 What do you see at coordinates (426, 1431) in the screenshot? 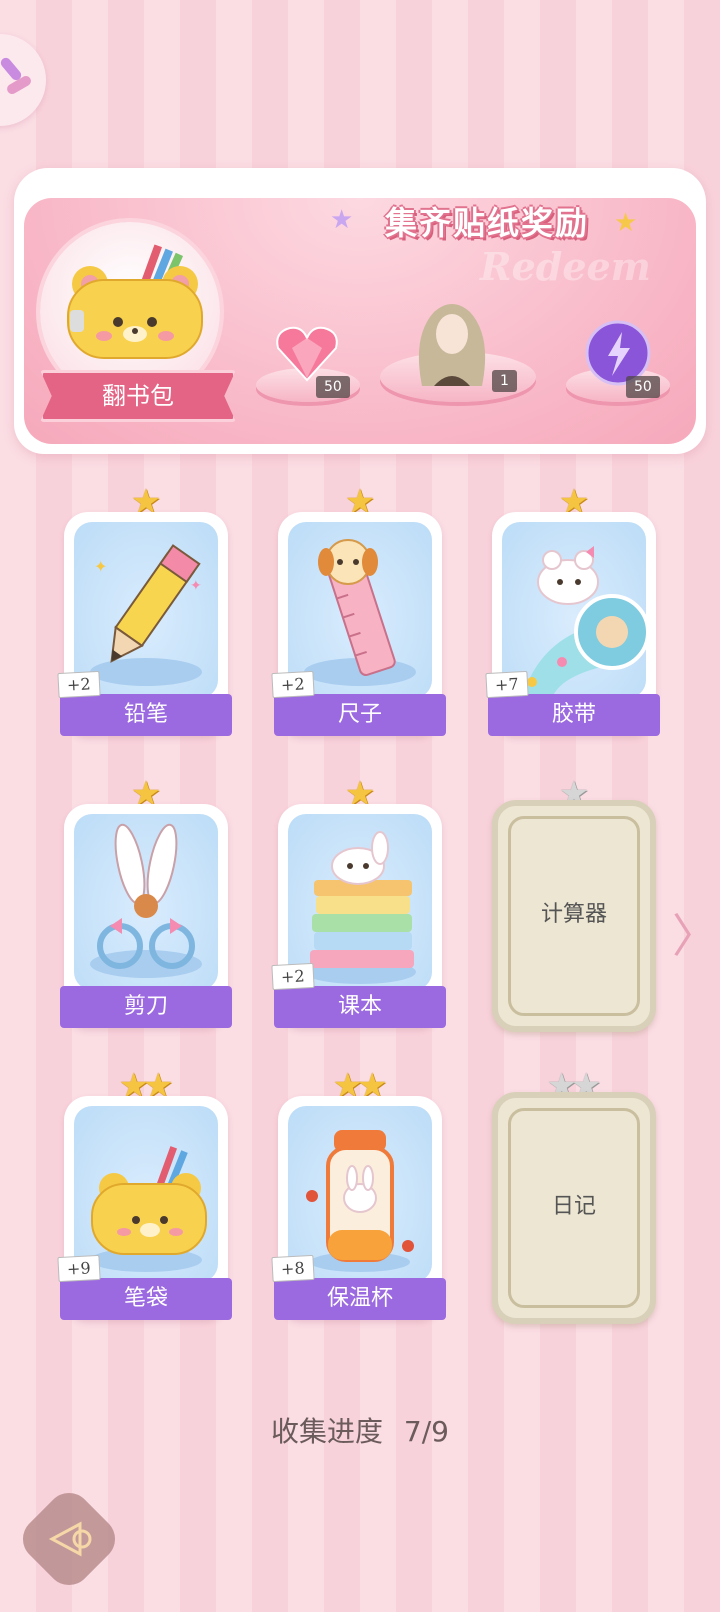
I see `progress-value: 7/9` at bounding box center [426, 1431].